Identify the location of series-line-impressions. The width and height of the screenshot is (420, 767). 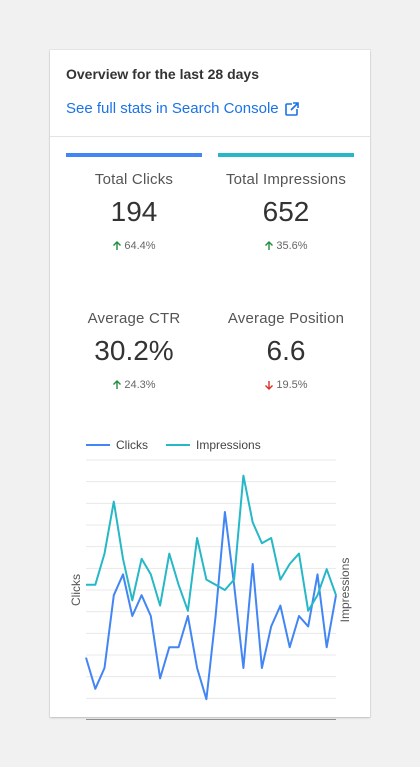
(211, 543).